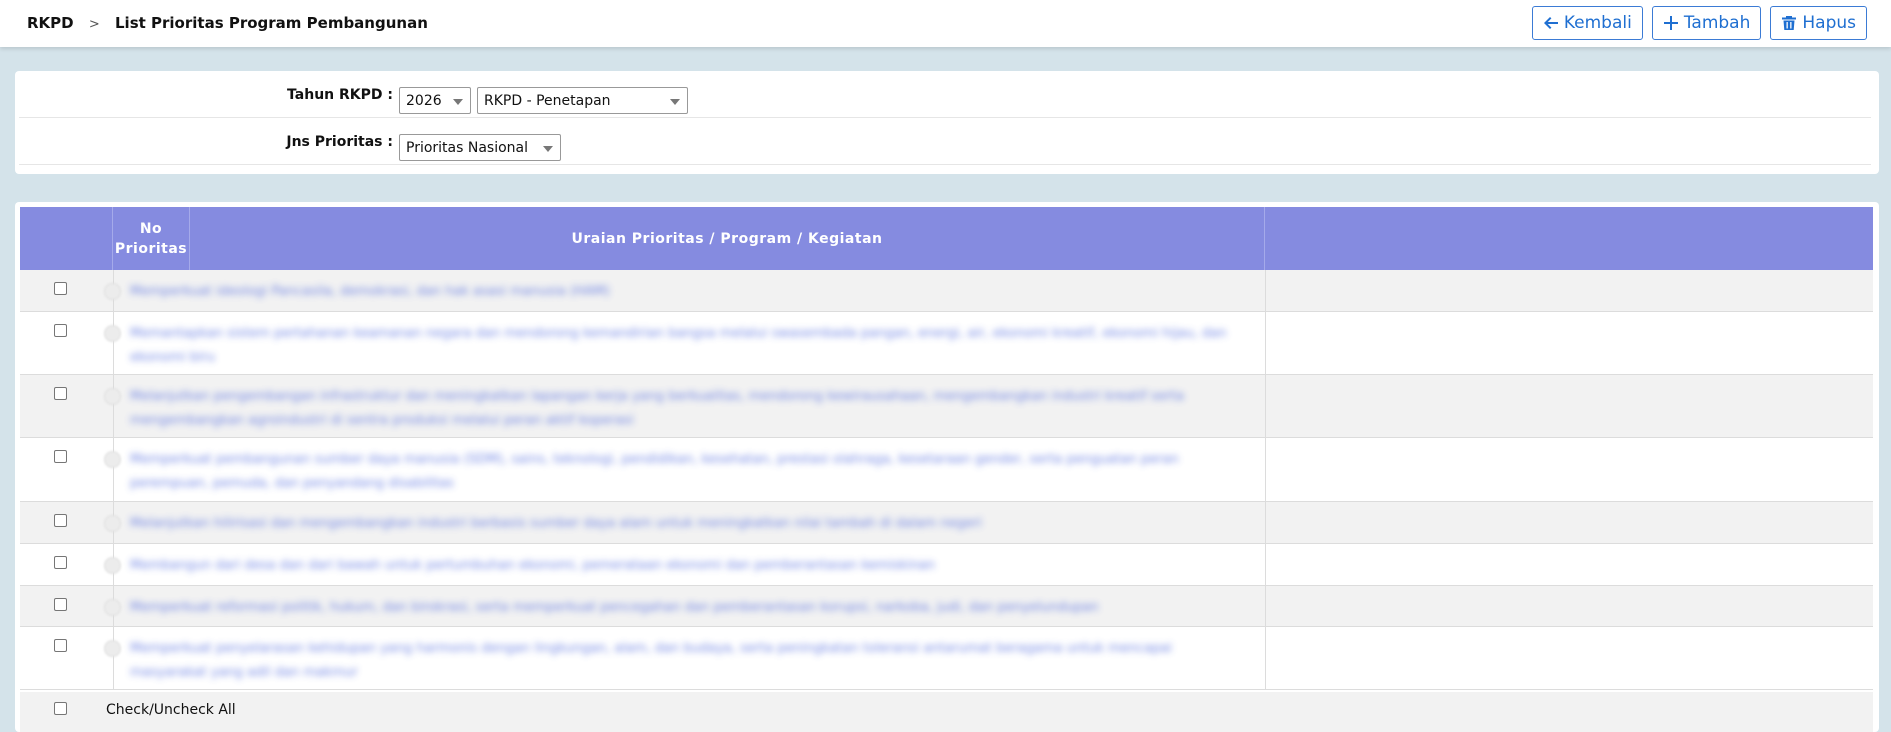  What do you see at coordinates (339, 142) in the screenshot?
I see `jenis-label: Jns Prioritas :` at bounding box center [339, 142].